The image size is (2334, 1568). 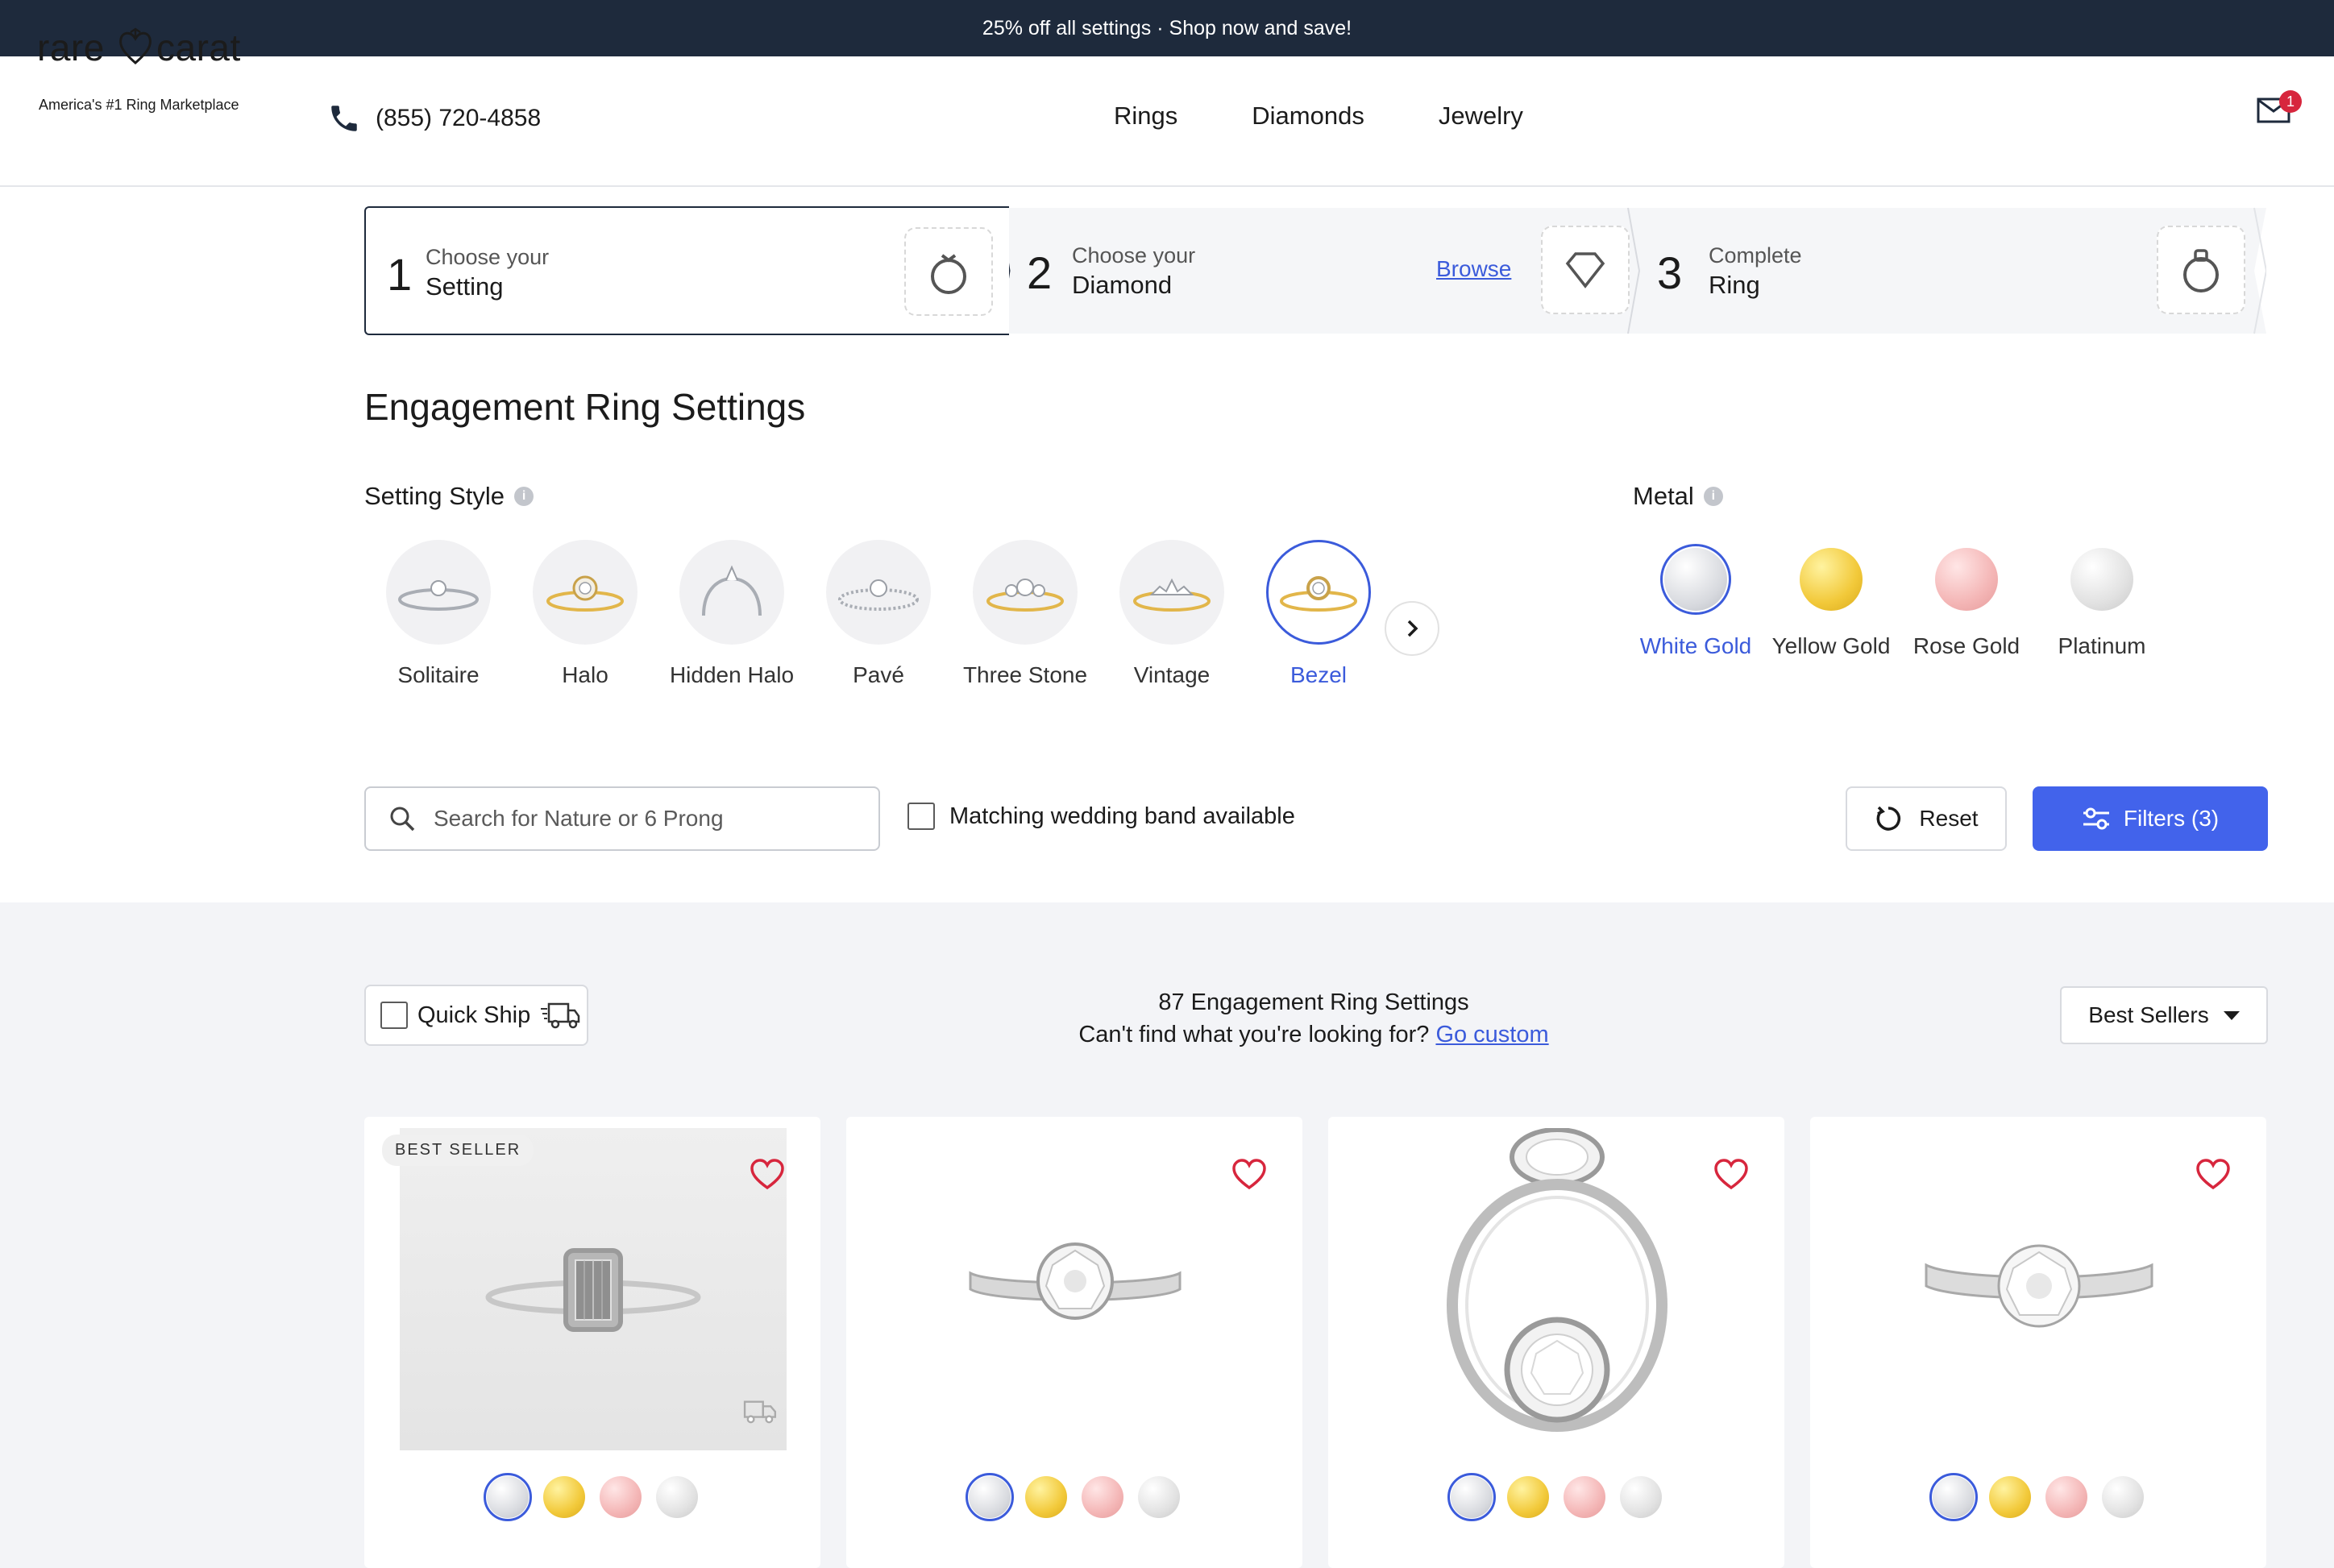 I want to click on step-choose-diamond: 2 Choose your Diamond Browse, so click(x=1323, y=270).